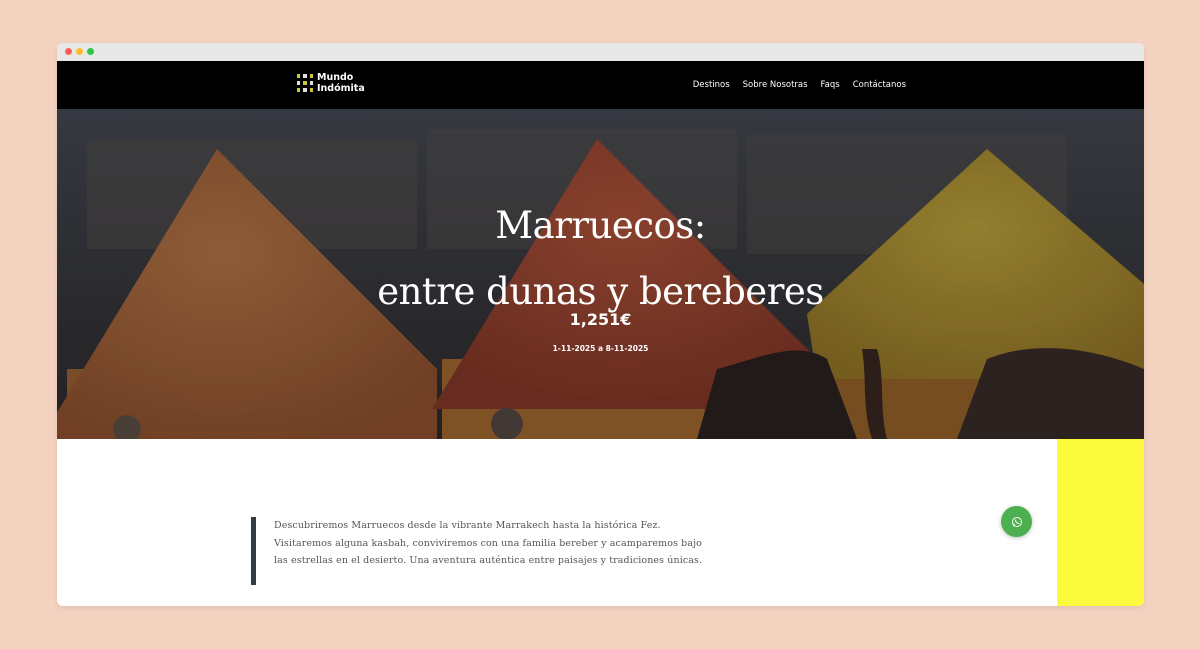 This screenshot has width=1200, height=649. What do you see at coordinates (830, 85) in the screenshot?
I see `nav-link-faqs: Faqs` at bounding box center [830, 85].